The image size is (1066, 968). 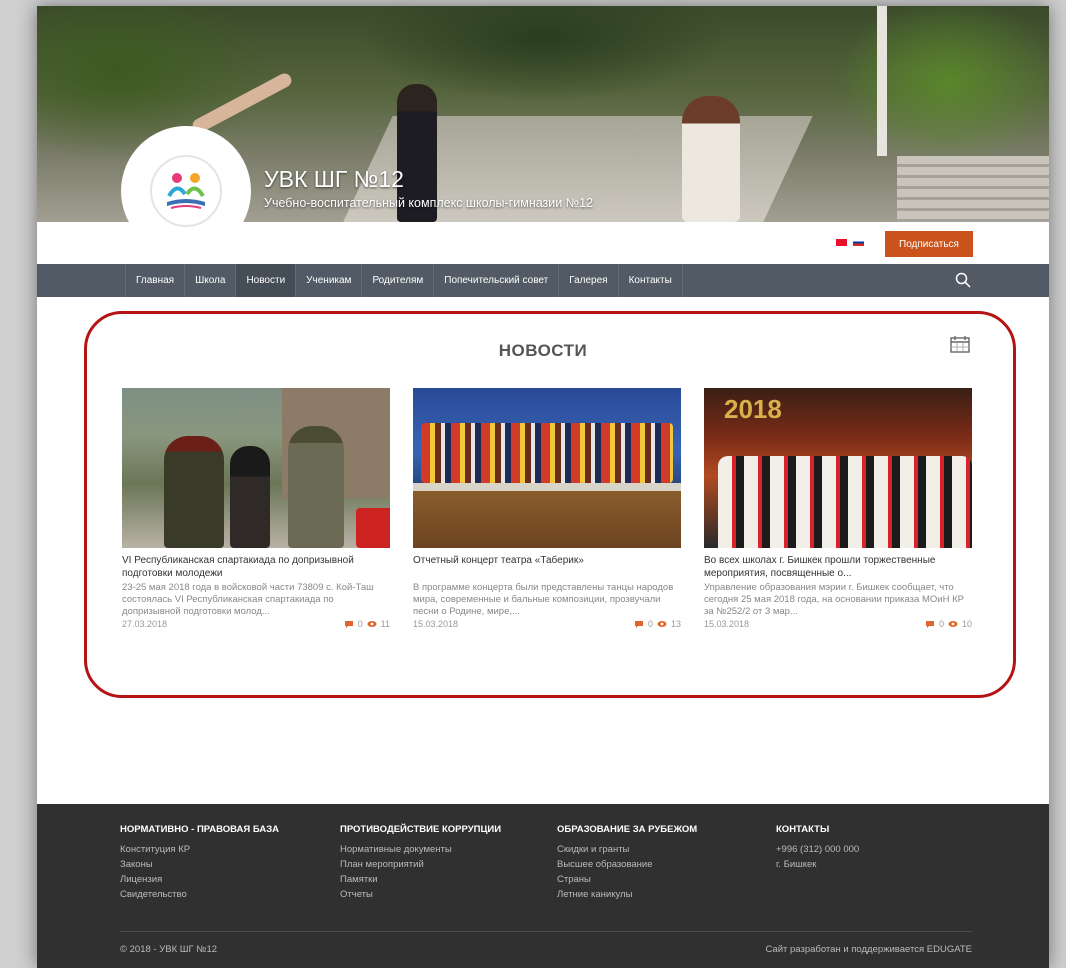 What do you see at coordinates (145, 624) in the screenshot?
I see `news-date: 27.03.2018` at bounding box center [145, 624].